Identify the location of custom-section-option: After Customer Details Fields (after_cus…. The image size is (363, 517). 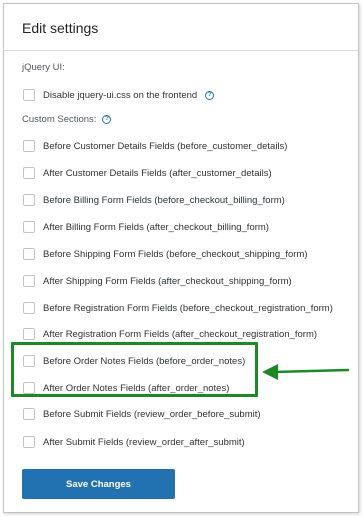
(147, 173).